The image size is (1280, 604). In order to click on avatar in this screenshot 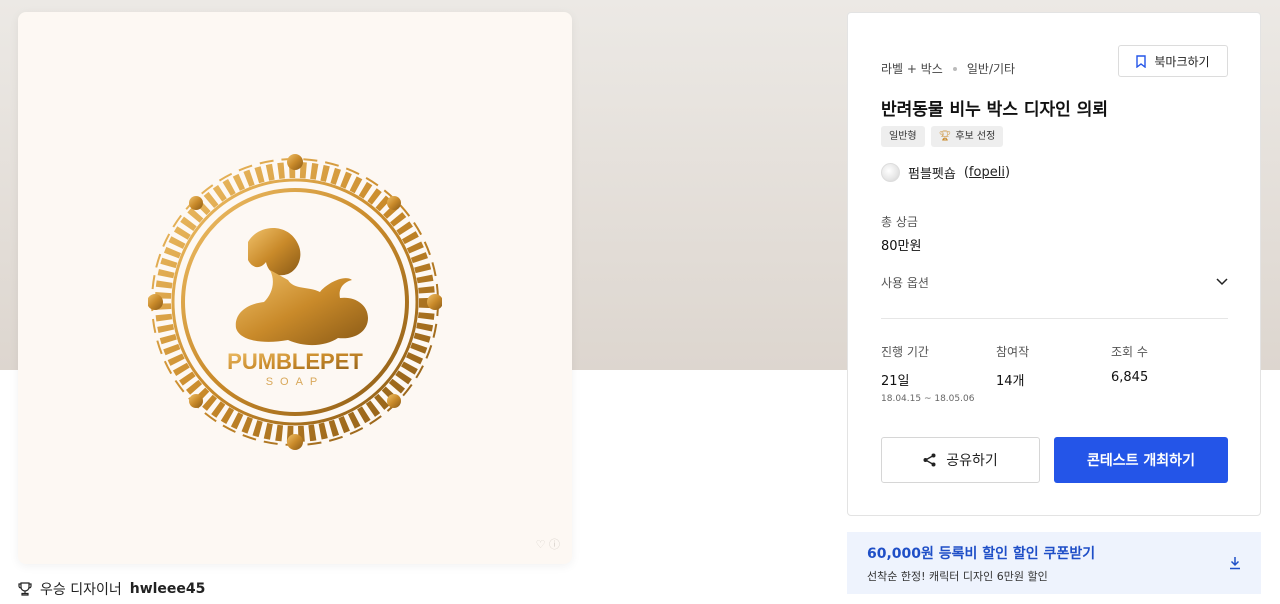, I will do `click(890, 172)`.